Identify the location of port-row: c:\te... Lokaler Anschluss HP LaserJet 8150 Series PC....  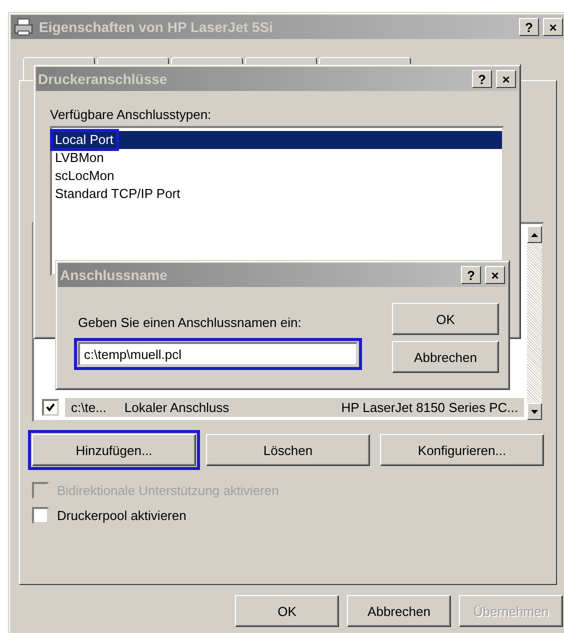
(294, 407).